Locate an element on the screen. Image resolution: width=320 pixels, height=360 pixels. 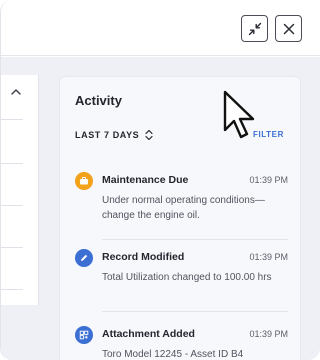
pencil-icon is located at coordinates (84, 258).